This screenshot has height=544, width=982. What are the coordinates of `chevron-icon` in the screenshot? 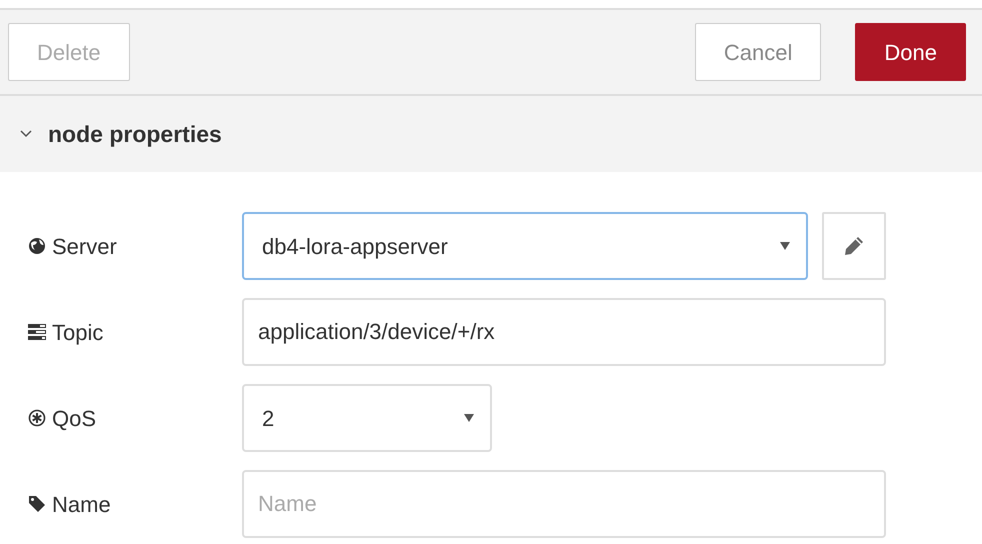 It's located at (26, 134).